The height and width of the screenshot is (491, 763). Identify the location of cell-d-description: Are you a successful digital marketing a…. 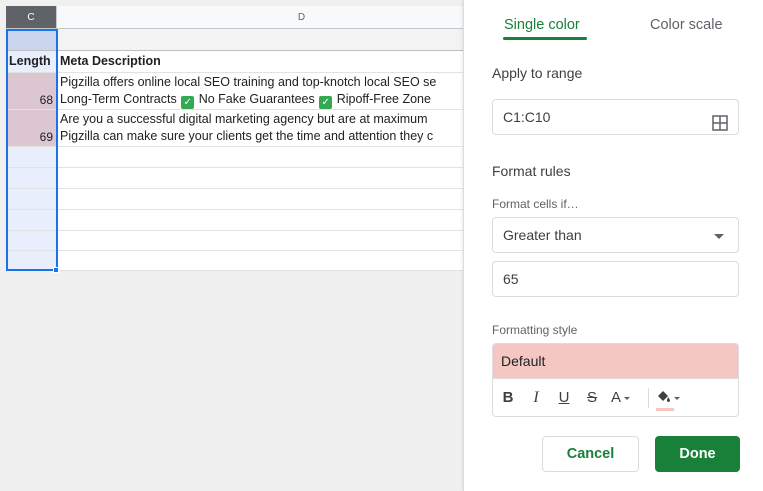
(260, 128).